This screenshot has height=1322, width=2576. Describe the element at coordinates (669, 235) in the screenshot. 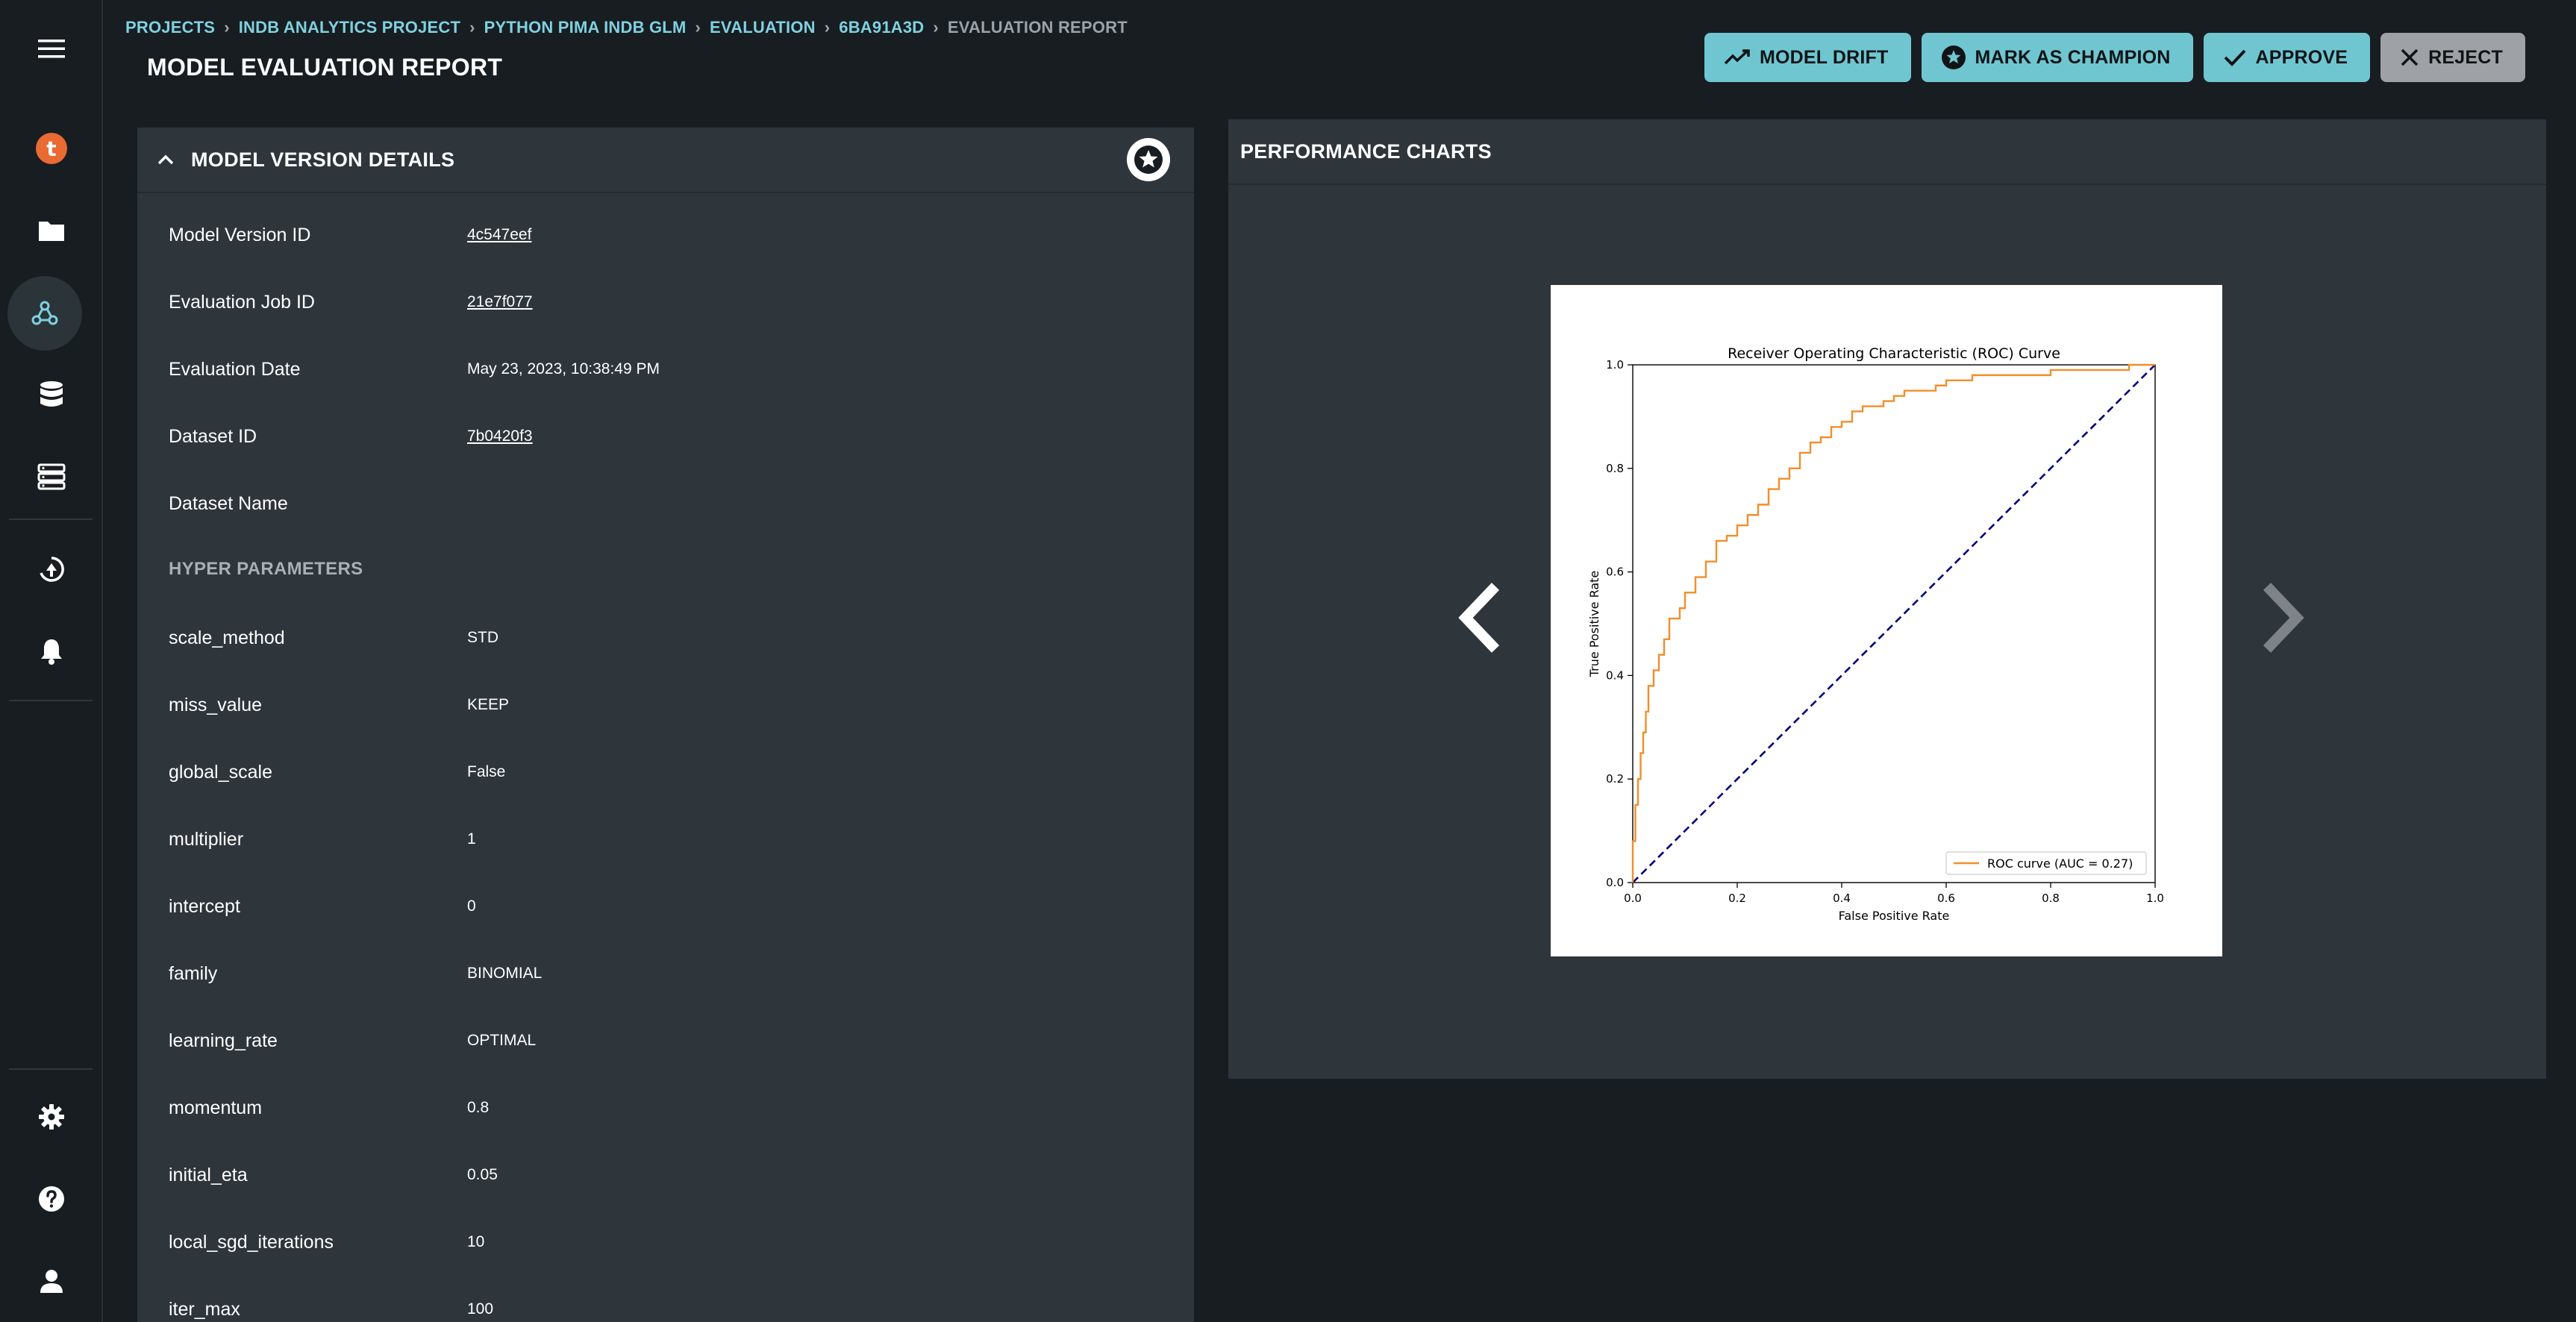

I see `field-model-version-id: Model Version ID 4c547eef` at that location.